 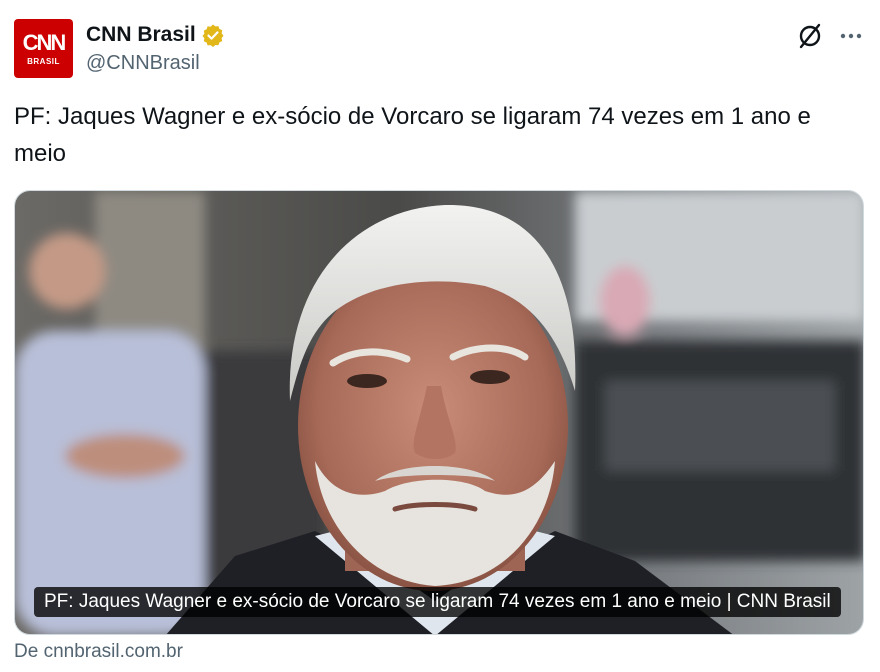 What do you see at coordinates (851, 36) in the screenshot?
I see `more-options-icon` at bounding box center [851, 36].